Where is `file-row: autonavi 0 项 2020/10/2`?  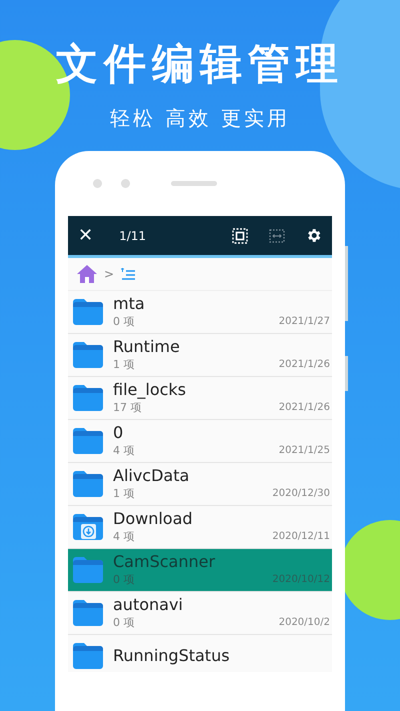 file-row: autonavi 0 项 2020/10/2 is located at coordinates (200, 613).